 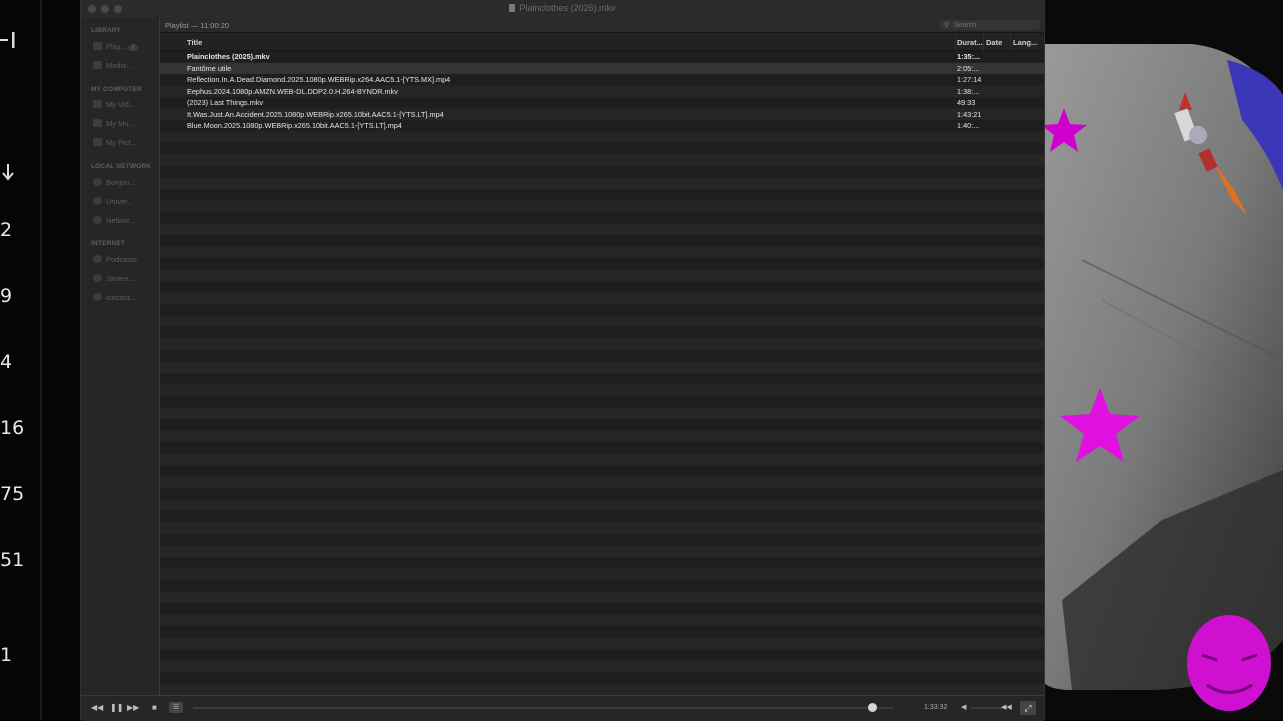 What do you see at coordinates (995, 25) in the screenshot?
I see `search-input` at bounding box center [995, 25].